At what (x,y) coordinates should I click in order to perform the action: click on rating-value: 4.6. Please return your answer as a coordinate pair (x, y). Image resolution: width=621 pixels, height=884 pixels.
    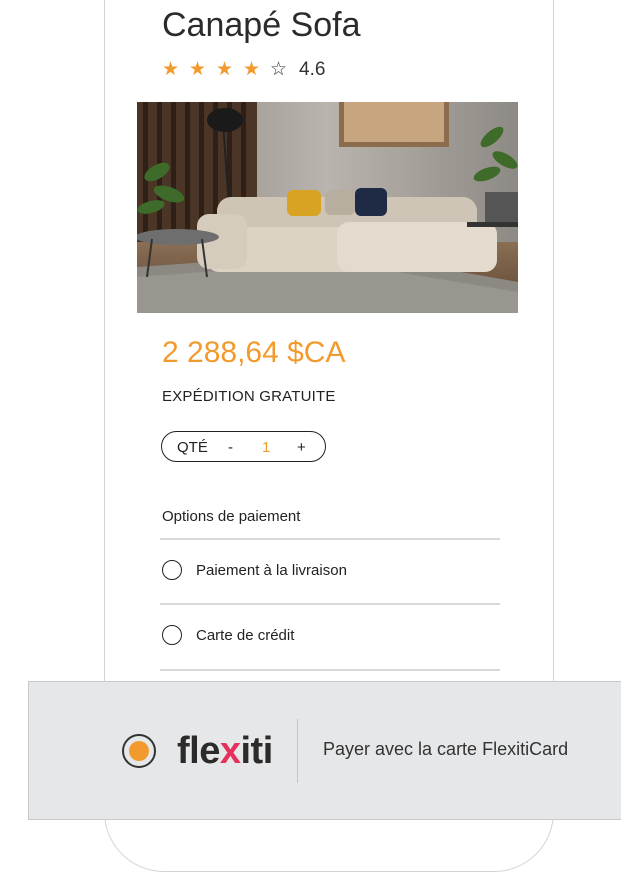
    Looking at the image, I should click on (312, 69).